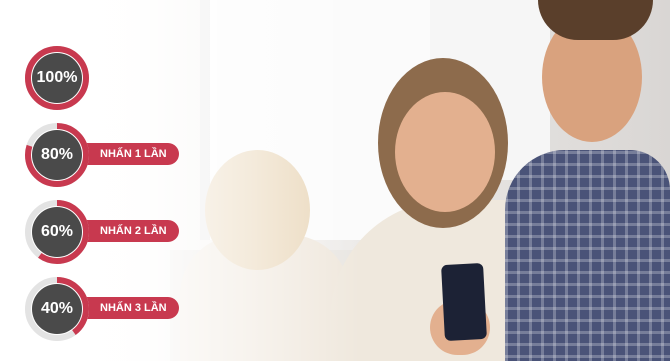 This screenshot has height=361, width=670. Describe the element at coordinates (57, 231) in the screenshot. I see `level-percent: 60%` at that location.